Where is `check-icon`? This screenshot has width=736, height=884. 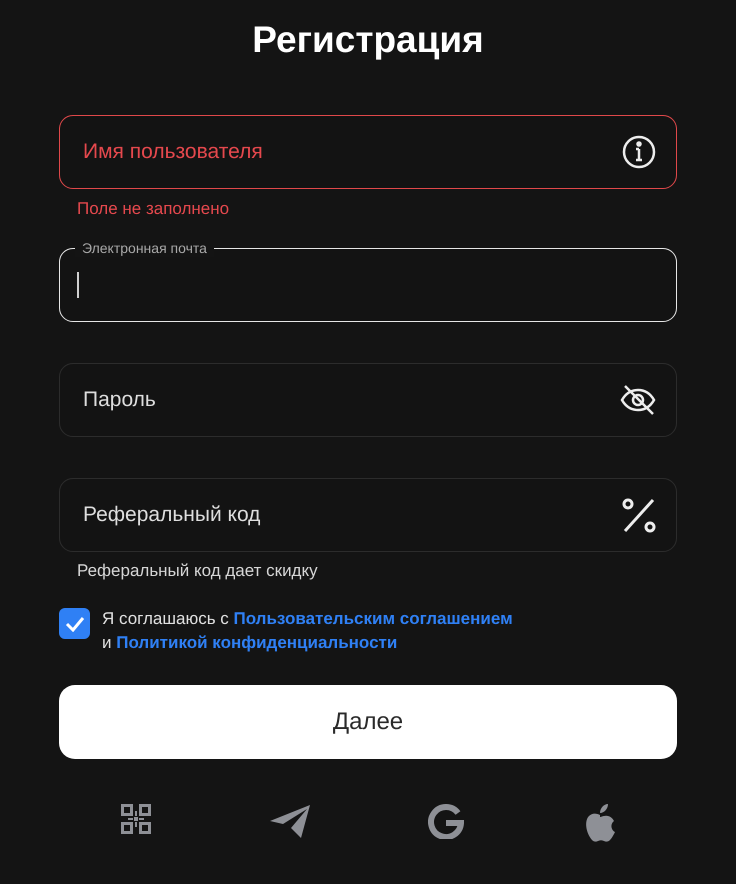
check-icon is located at coordinates (74, 624).